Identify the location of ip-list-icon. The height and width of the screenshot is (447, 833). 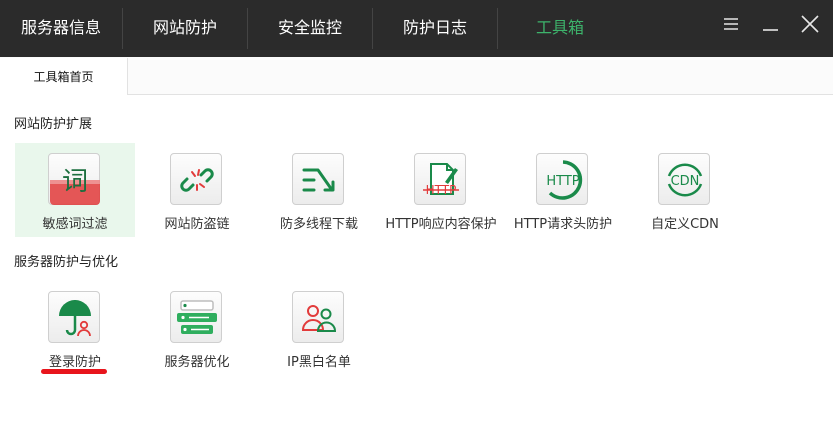
(318, 317).